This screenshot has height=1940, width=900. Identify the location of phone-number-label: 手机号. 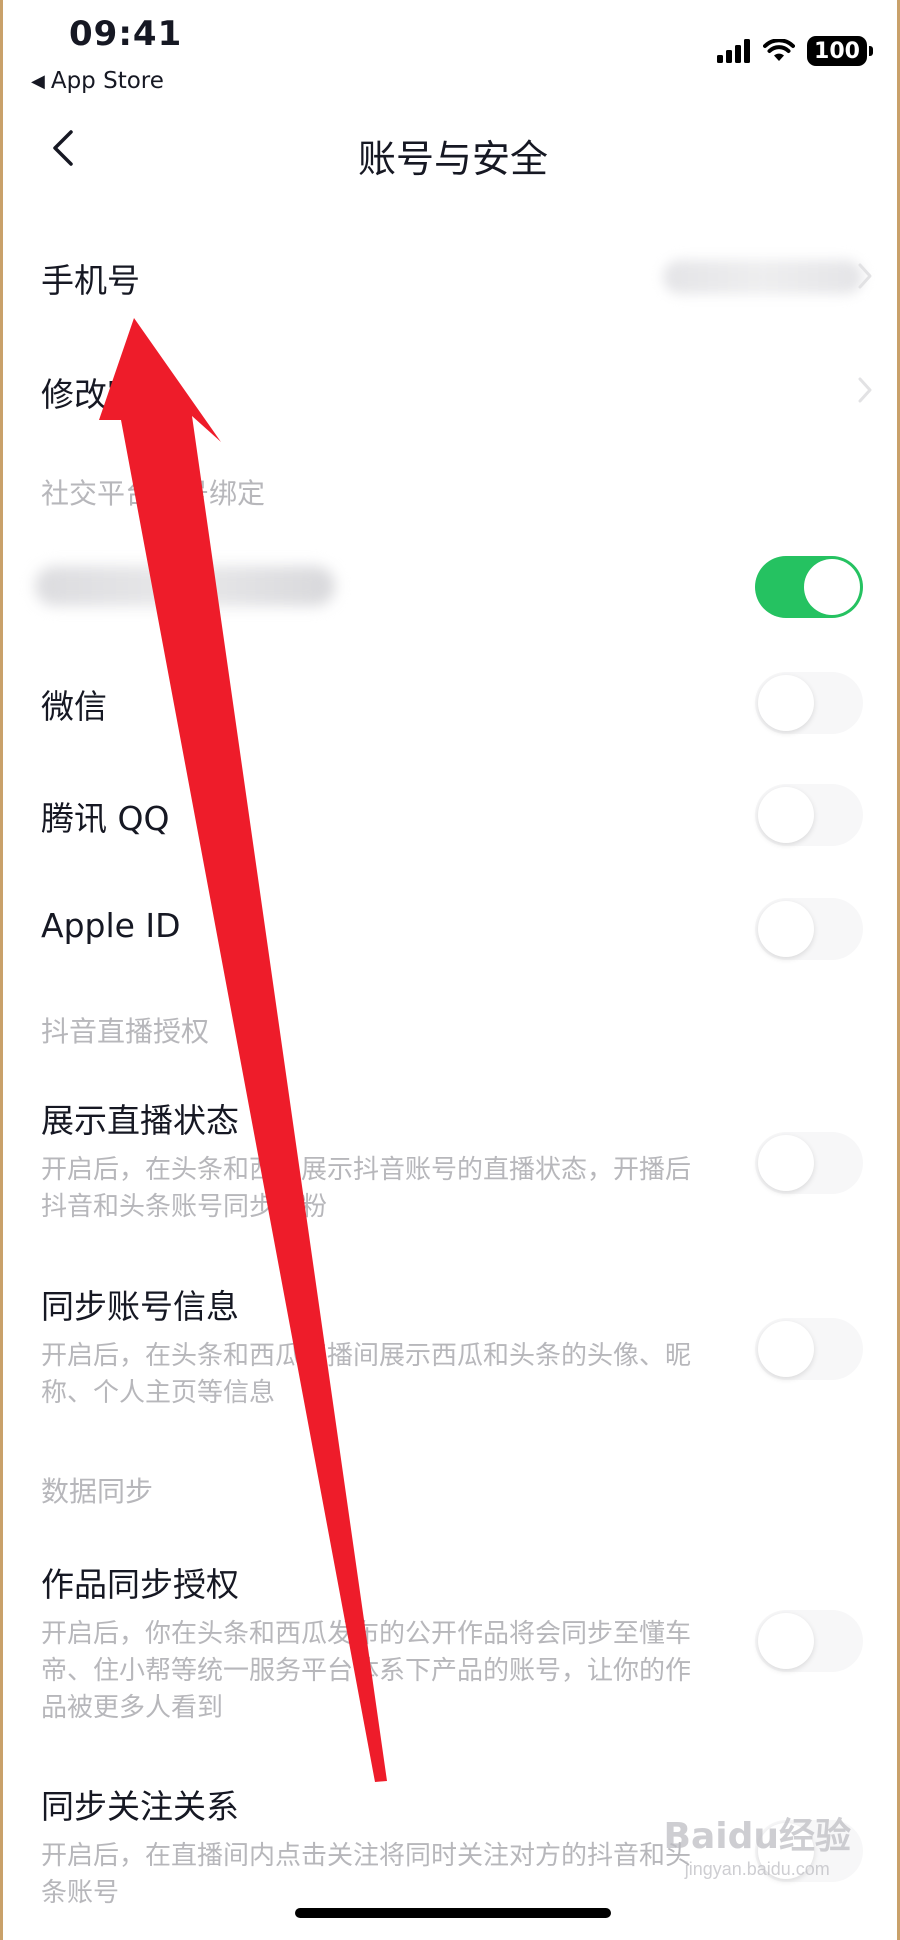
(90, 280).